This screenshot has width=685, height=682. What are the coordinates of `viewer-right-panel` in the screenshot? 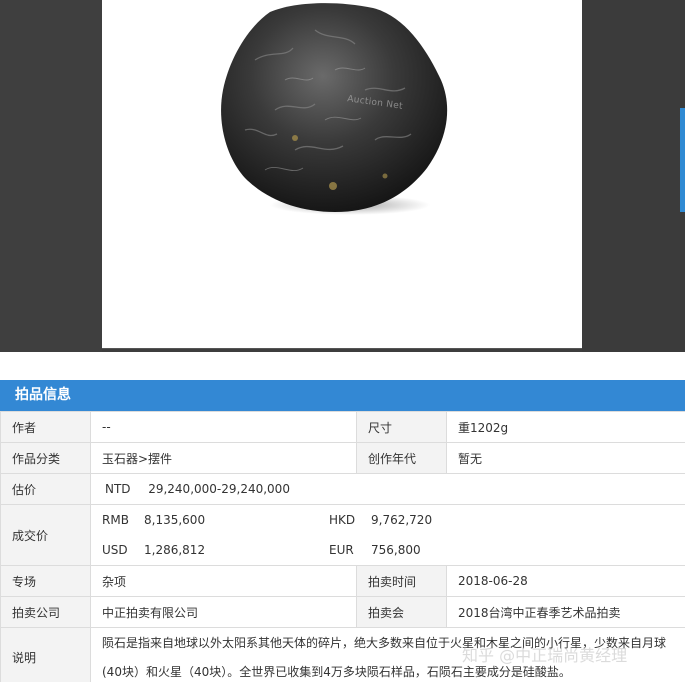 It's located at (633, 176).